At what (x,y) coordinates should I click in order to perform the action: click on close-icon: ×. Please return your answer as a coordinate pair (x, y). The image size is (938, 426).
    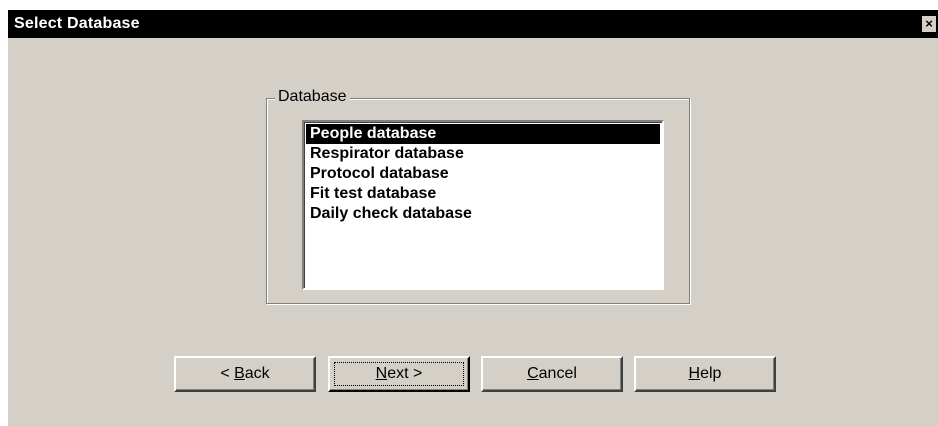
    Looking at the image, I should click on (929, 24).